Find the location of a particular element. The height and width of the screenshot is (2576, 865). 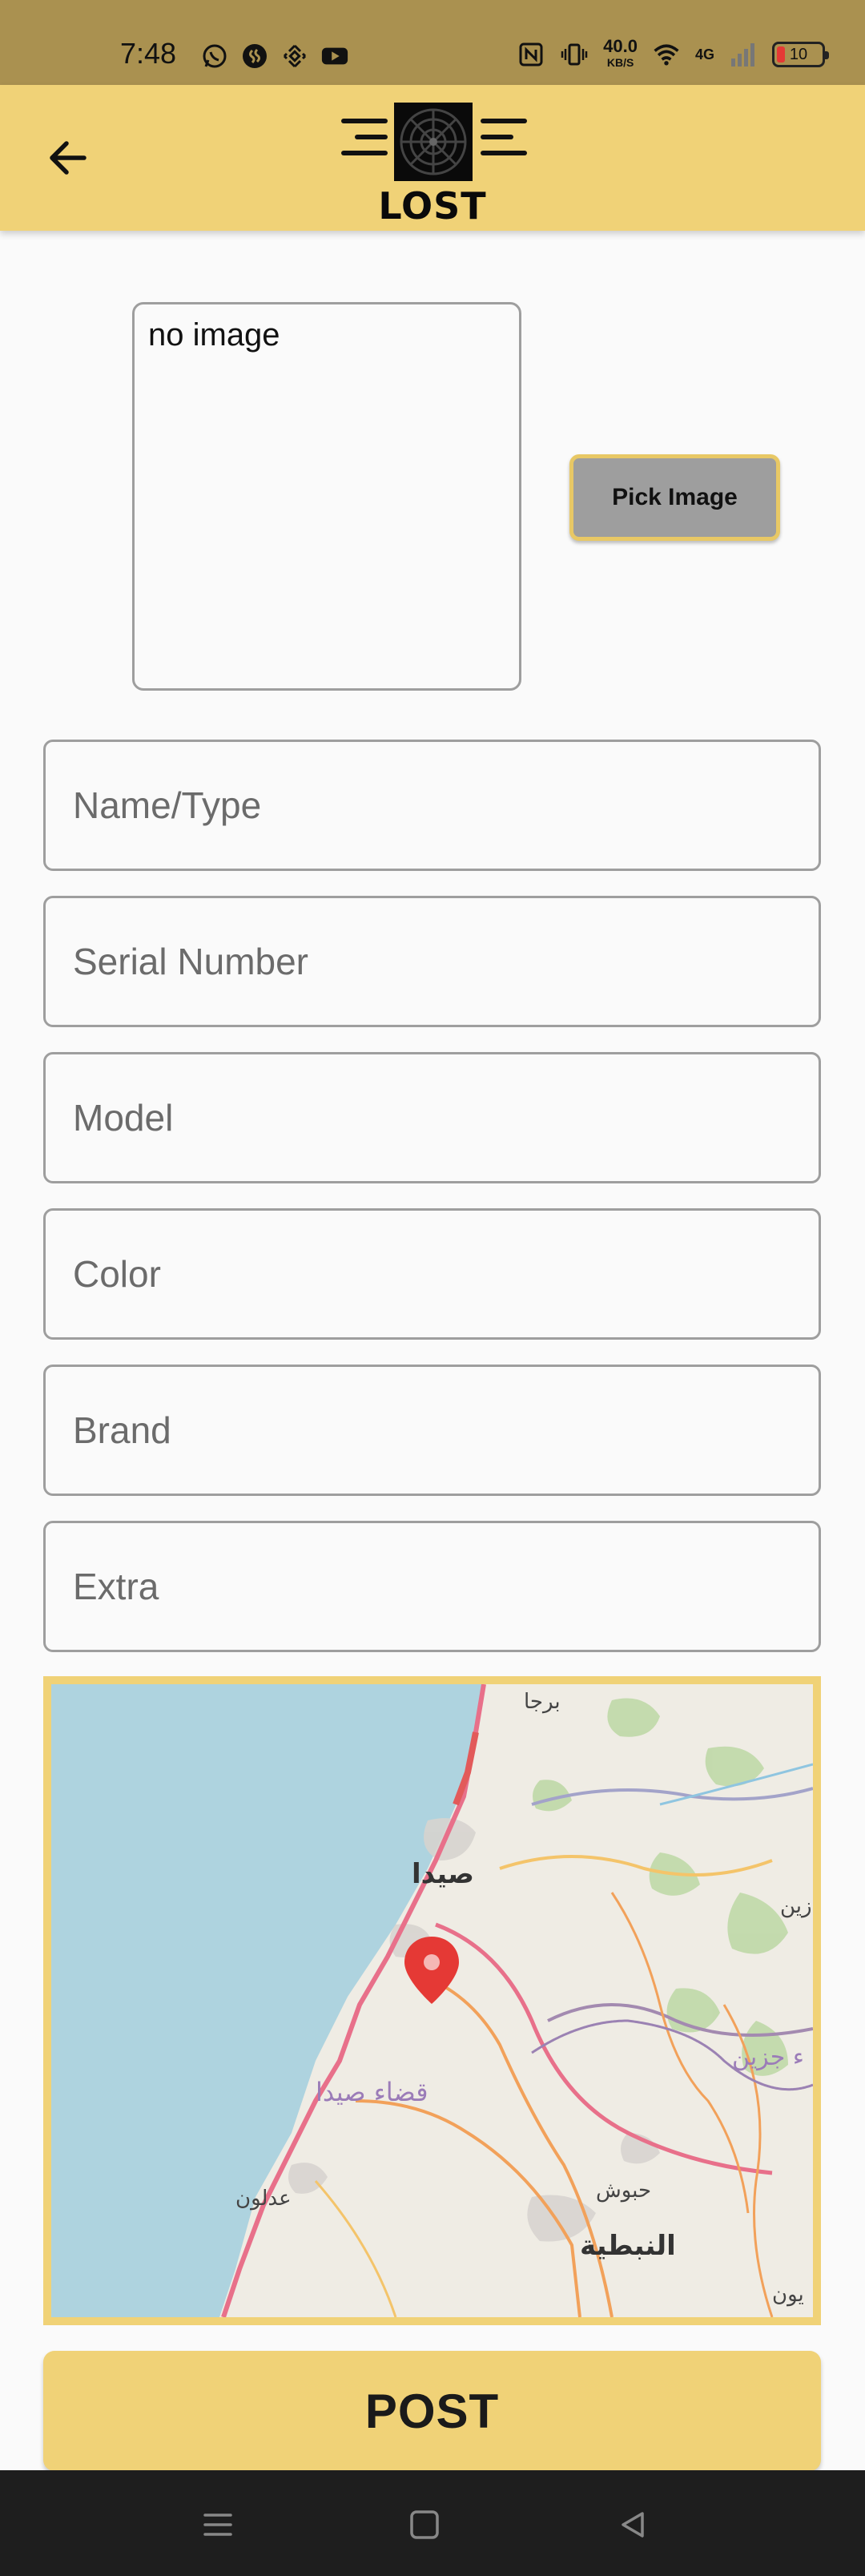

logo-text: LOST is located at coordinates (432, 206).